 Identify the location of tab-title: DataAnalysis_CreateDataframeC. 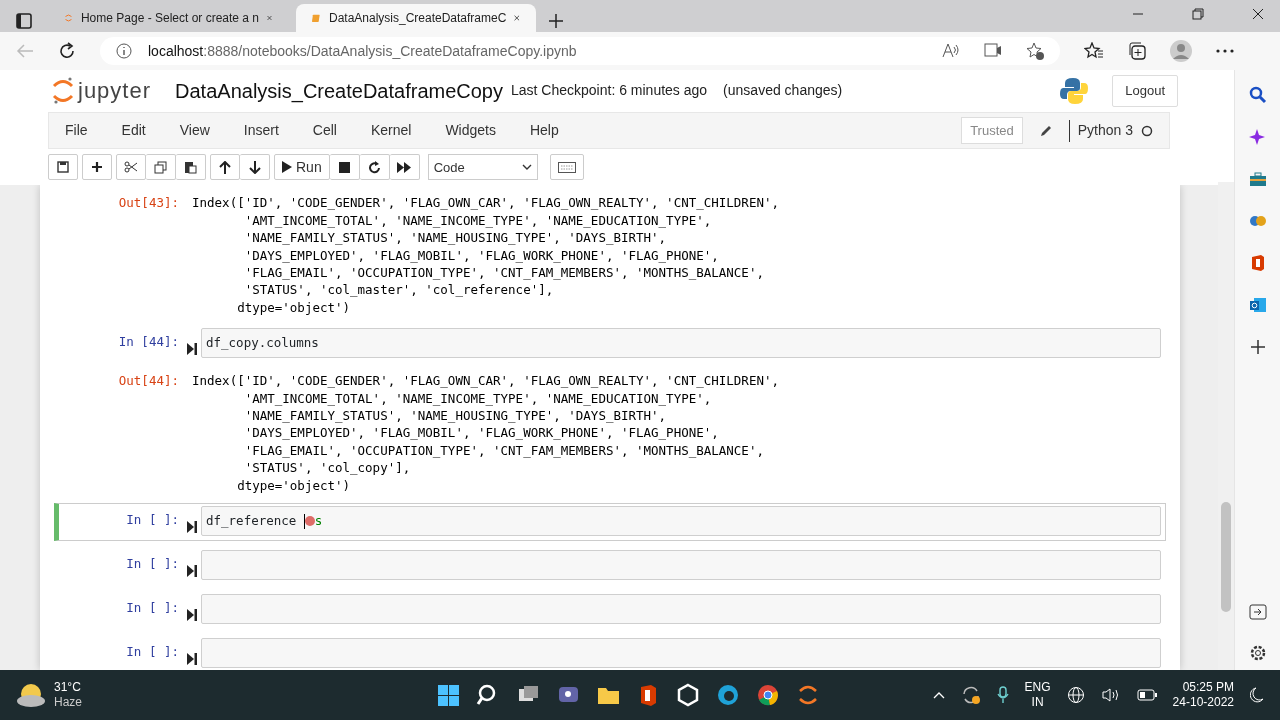
(417, 18).